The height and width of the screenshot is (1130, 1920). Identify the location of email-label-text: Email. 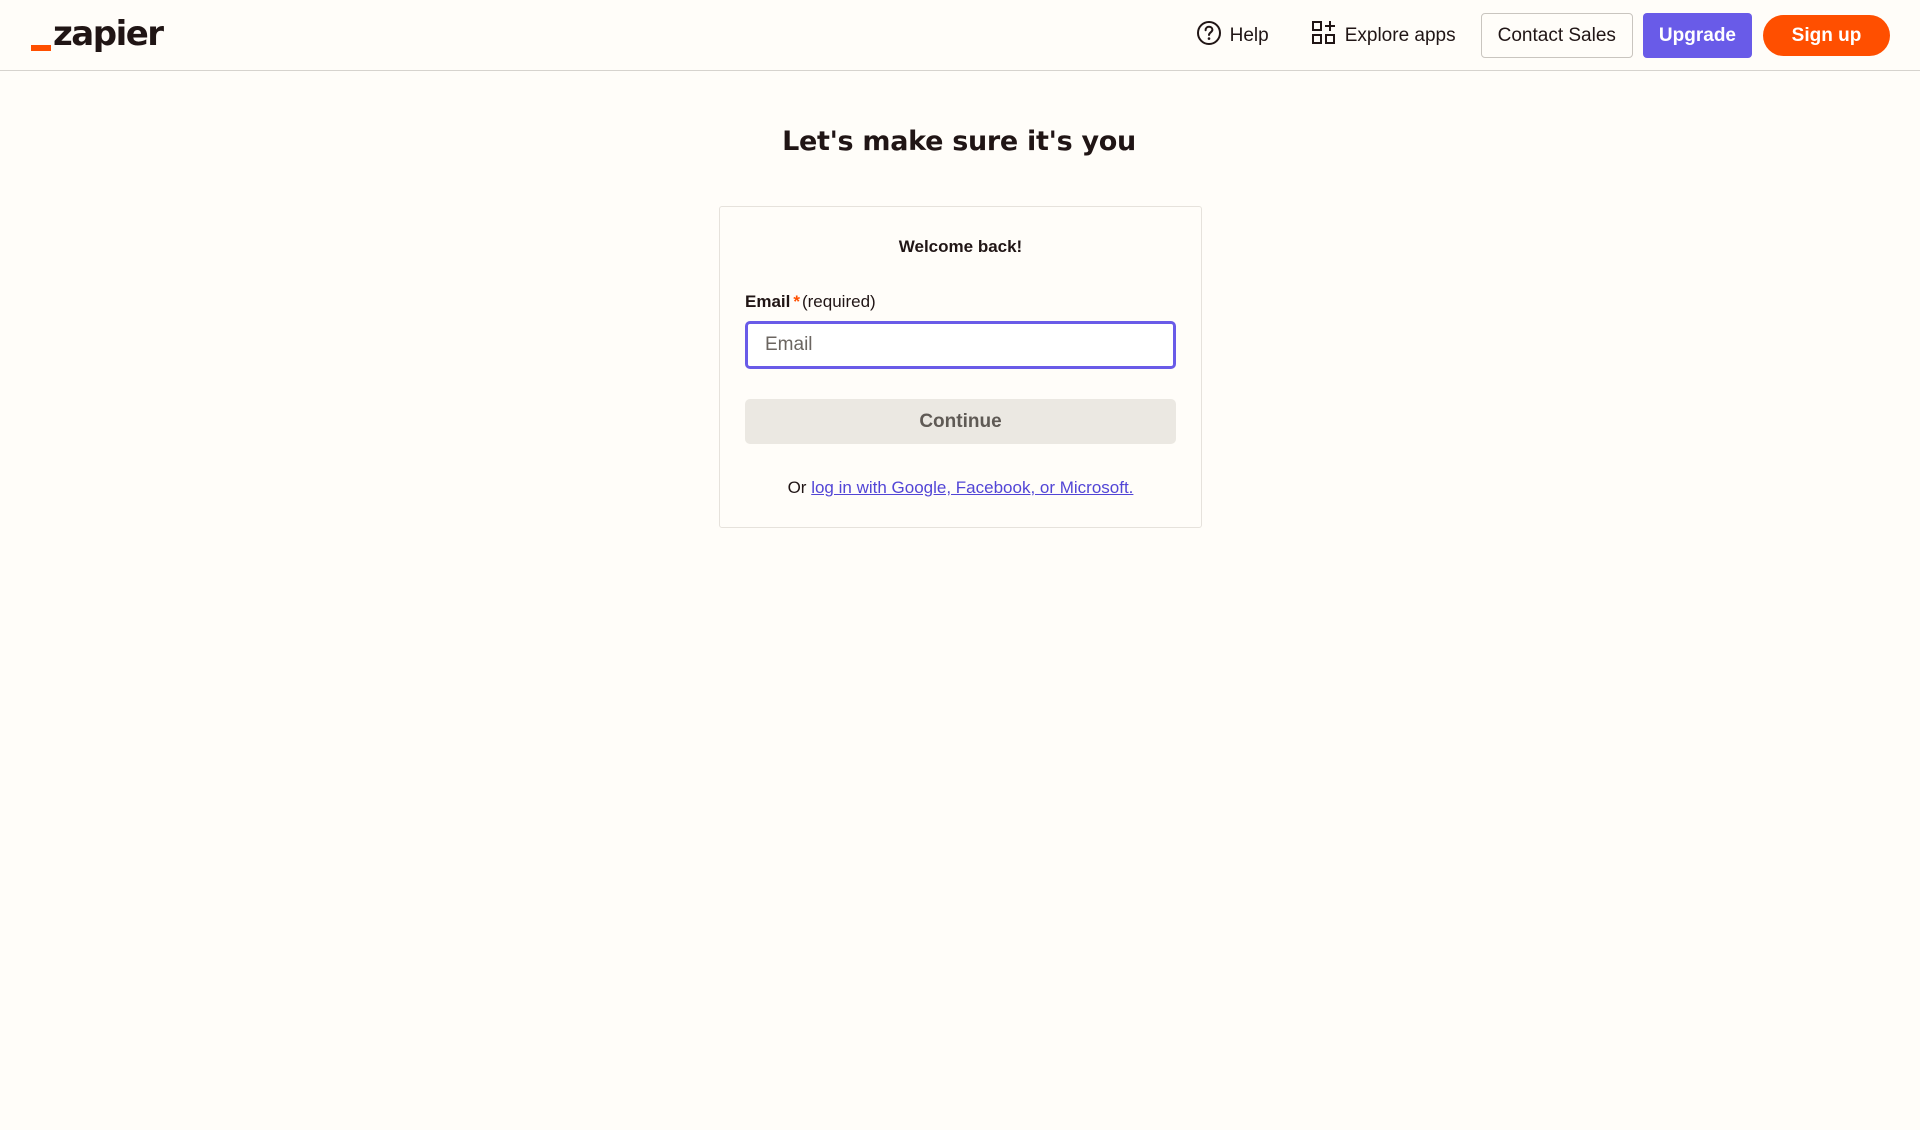
(768, 301).